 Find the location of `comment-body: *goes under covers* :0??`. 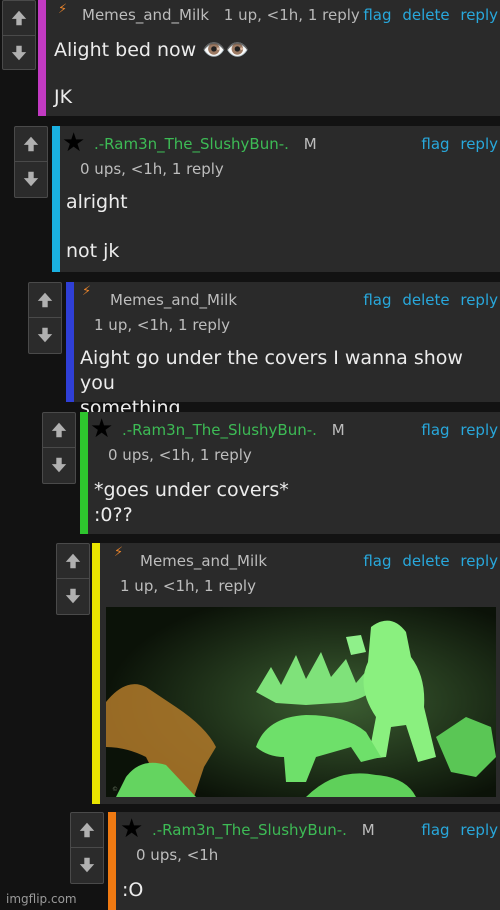

comment-body: *goes under covers* :0?? is located at coordinates (191, 503).